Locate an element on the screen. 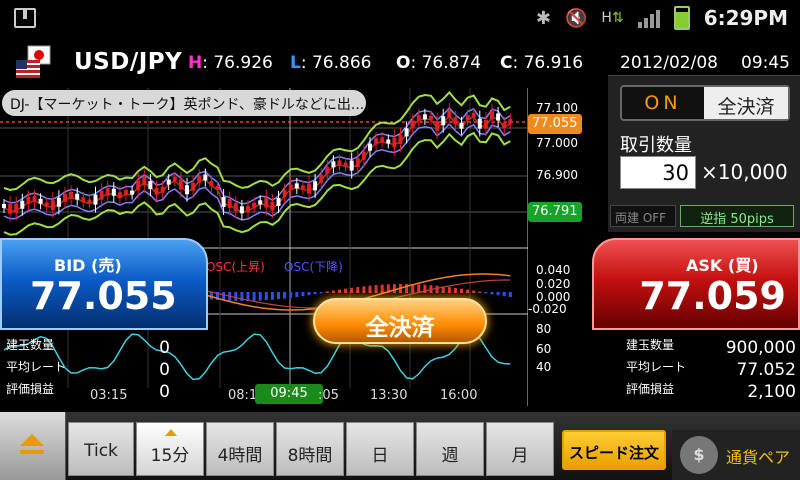 This screenshot has height=480, width=800. tab-8hour: 8時間 is located at coordinates (310, 449).